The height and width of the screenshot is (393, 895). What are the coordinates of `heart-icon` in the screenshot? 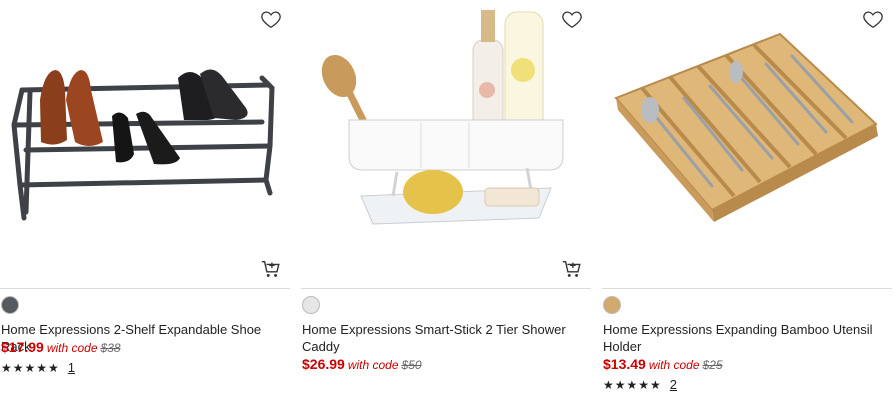 It's located at (271, 19).